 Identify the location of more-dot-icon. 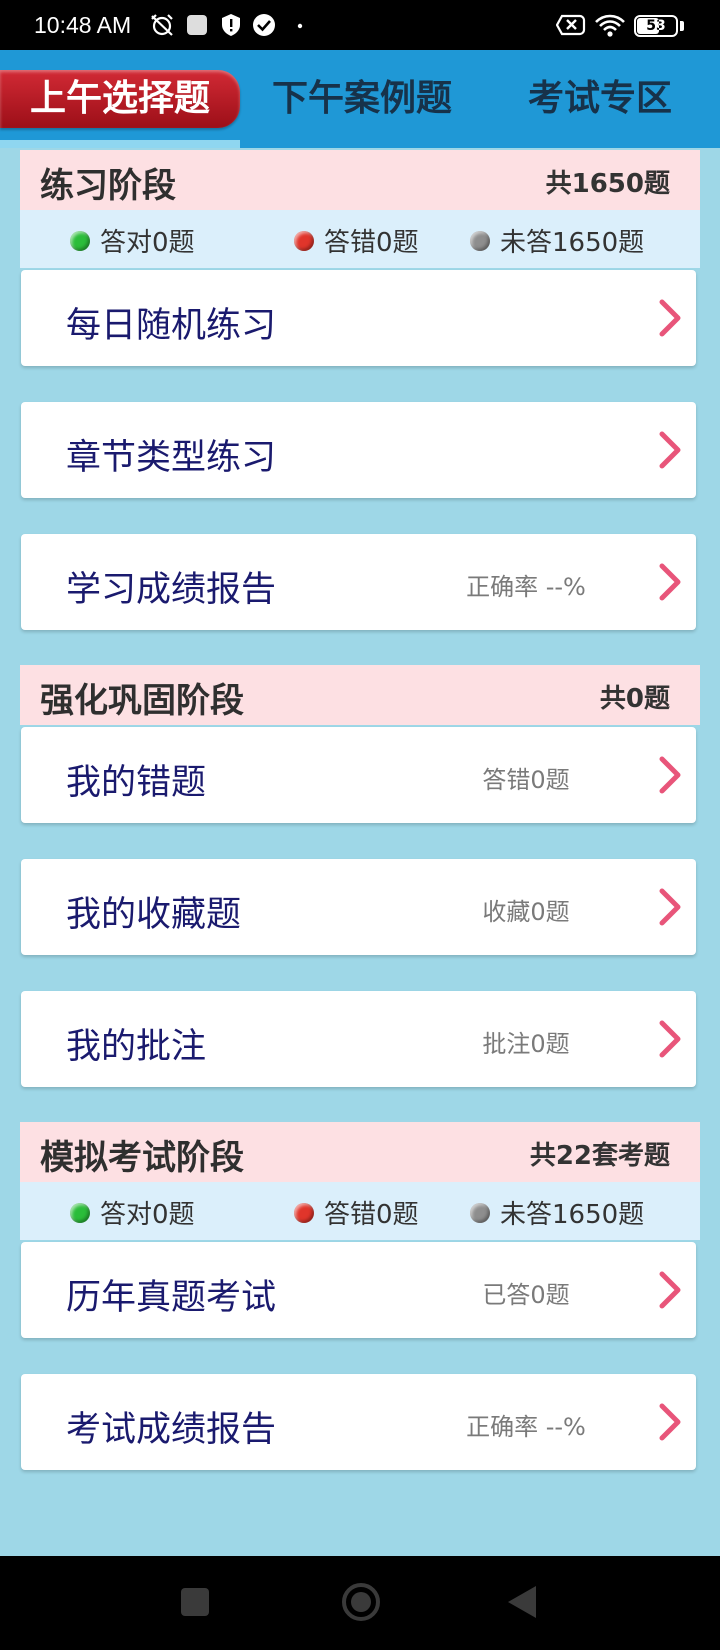
(300, 26).